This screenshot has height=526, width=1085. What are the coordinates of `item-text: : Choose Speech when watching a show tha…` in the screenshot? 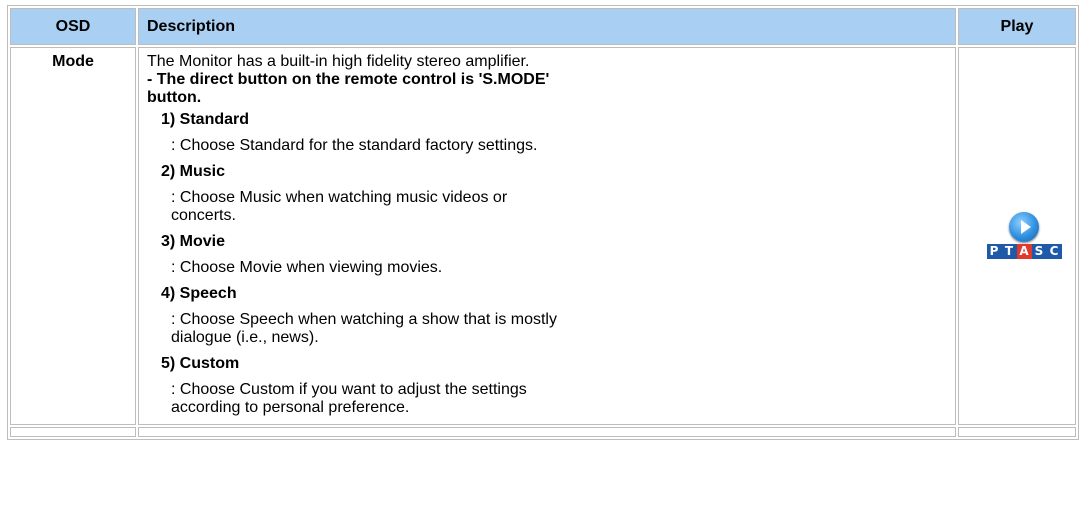 It's located at (451, 329).